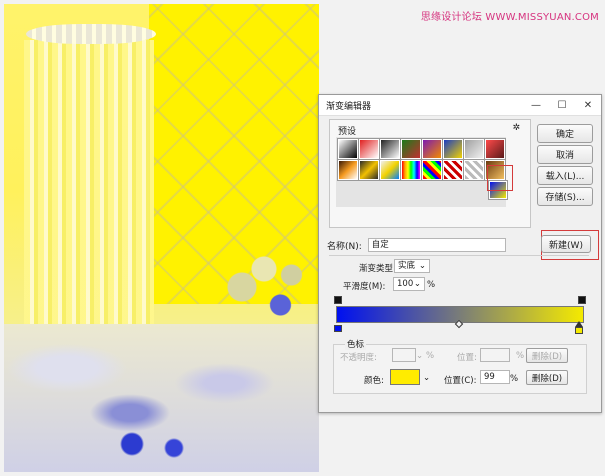 This screenshot has width=605, height=476. Describe the element at coordinates (516, 128) in the screenshot. I see `gear-icon: ✲` at that location.